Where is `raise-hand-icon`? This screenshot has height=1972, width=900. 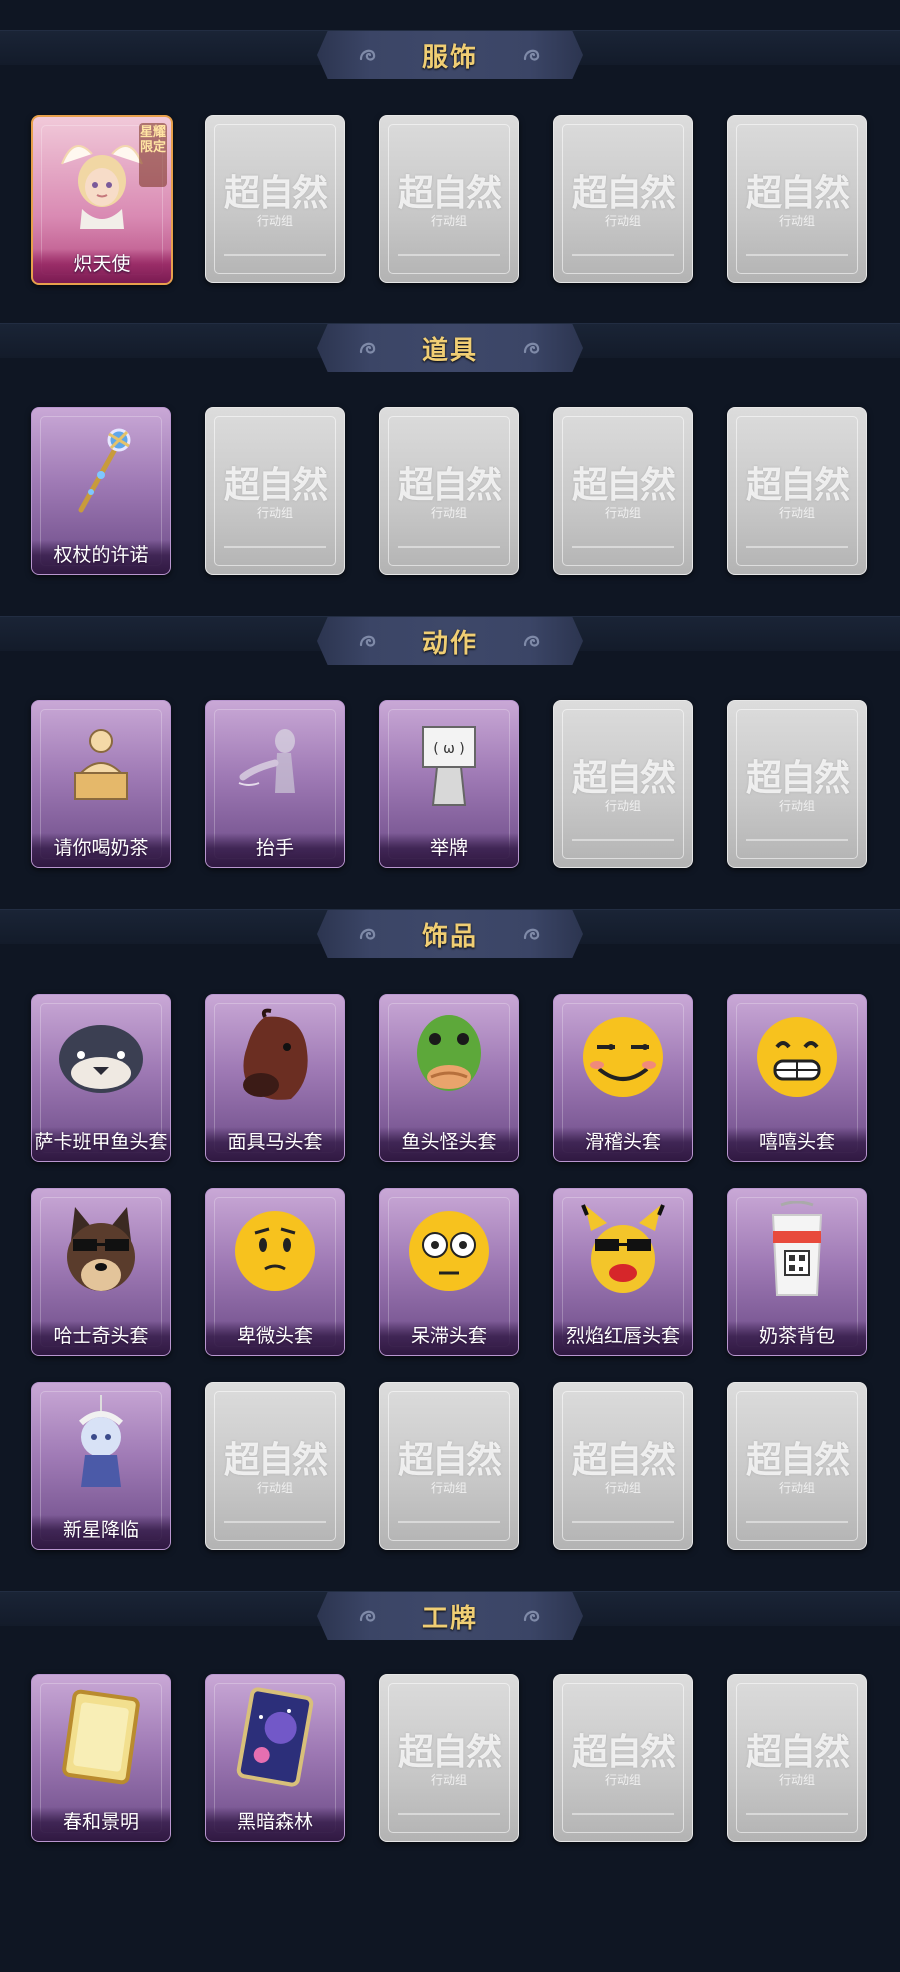
raise-hand-icon is located at coordinates (275, 763).